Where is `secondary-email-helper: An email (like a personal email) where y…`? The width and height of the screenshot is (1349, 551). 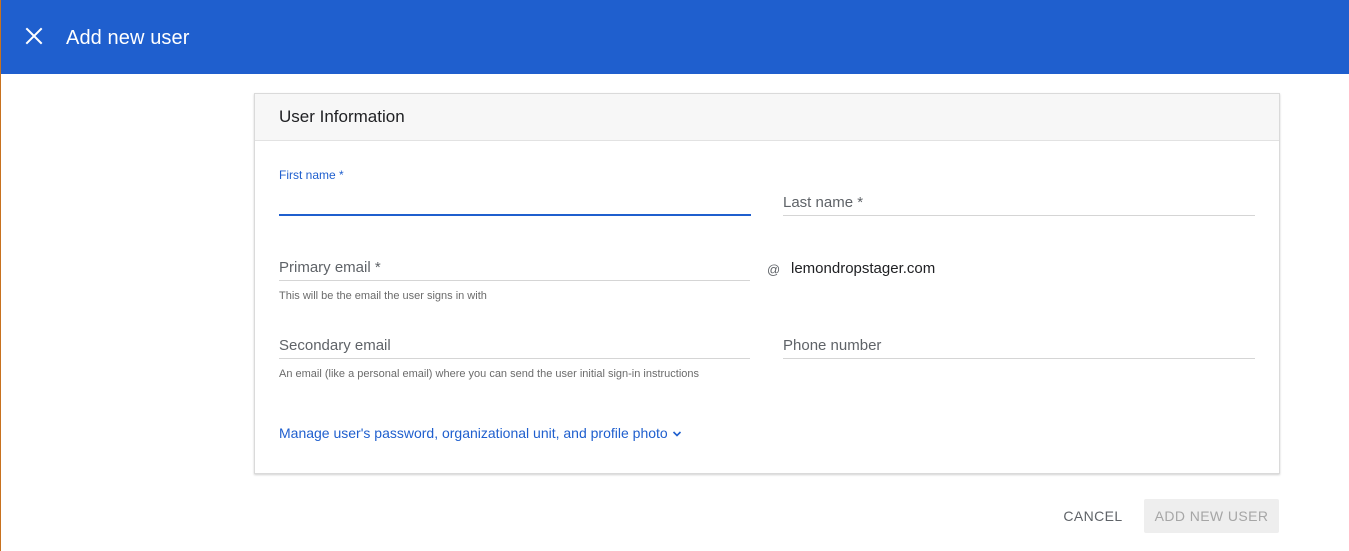 secondary-email-helper: An email (like a personal email) where y… is located at coordinates (489, 374).